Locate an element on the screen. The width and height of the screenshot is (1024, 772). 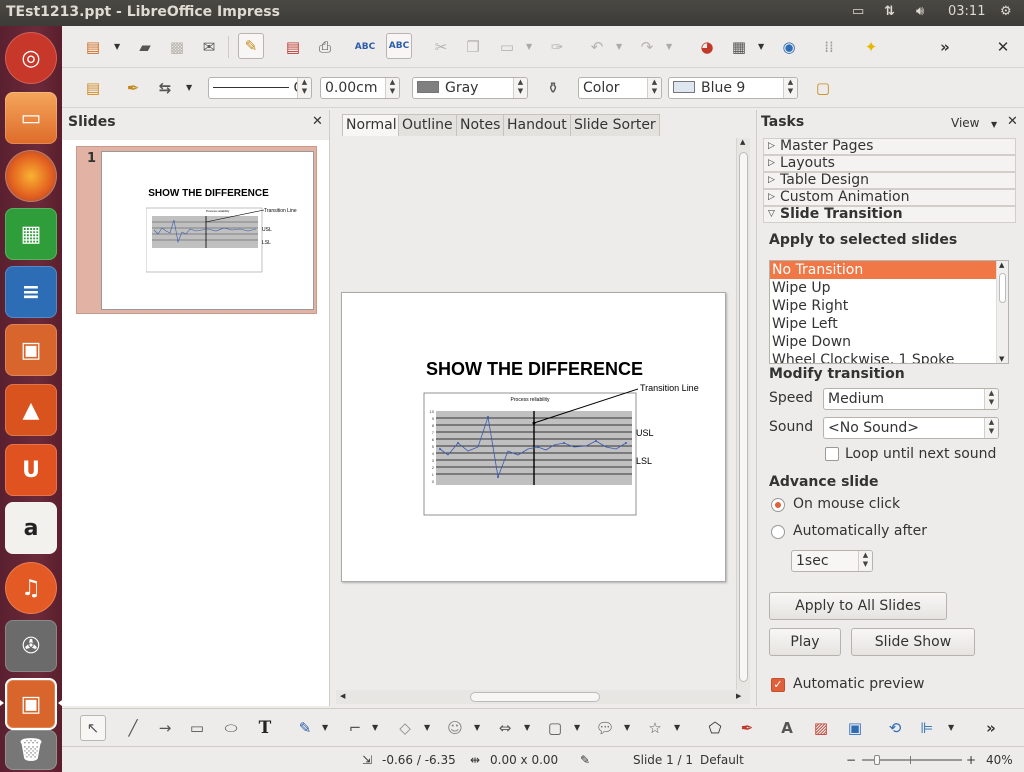
list-item: No Transition is located at coordinates (889, 270).